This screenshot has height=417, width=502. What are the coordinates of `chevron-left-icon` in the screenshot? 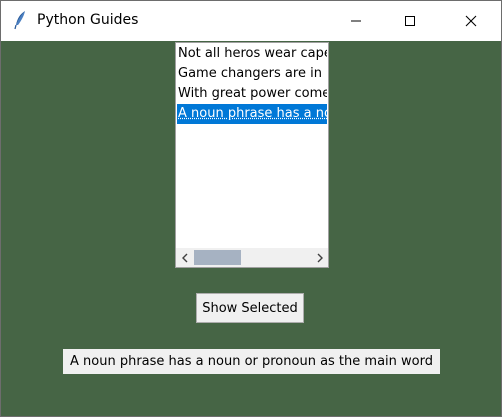 It's located at (185, 257).